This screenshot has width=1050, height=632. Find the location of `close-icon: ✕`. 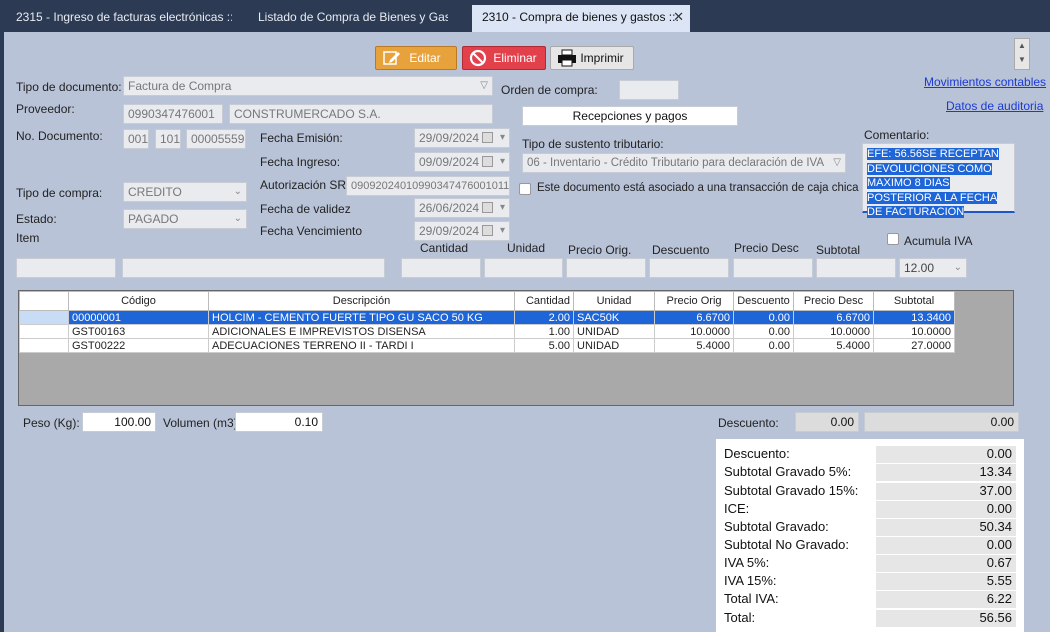

close-icon: ✕ is located at coordinates (678, 17).